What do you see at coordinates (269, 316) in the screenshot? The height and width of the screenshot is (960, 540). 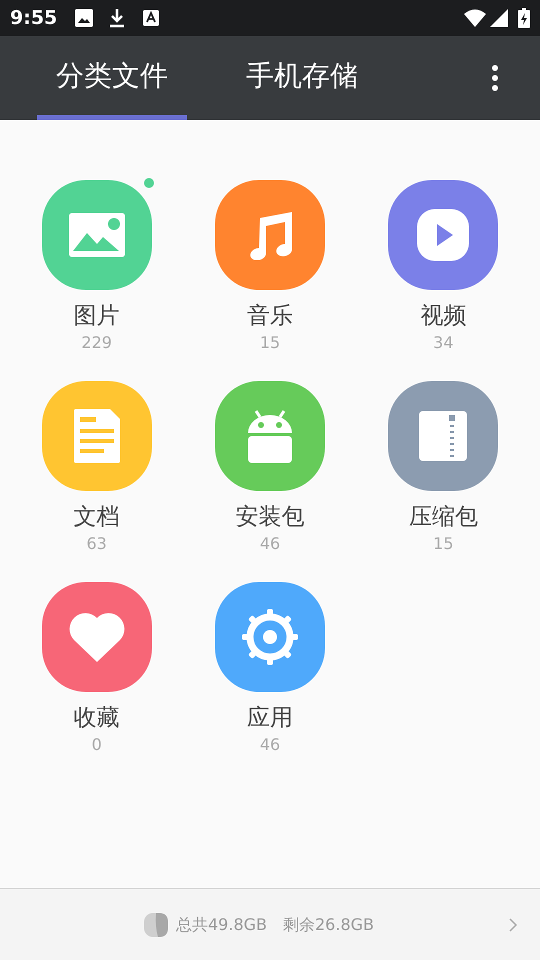 I see `category-label: 音乐` at bounding box center [269, 316].